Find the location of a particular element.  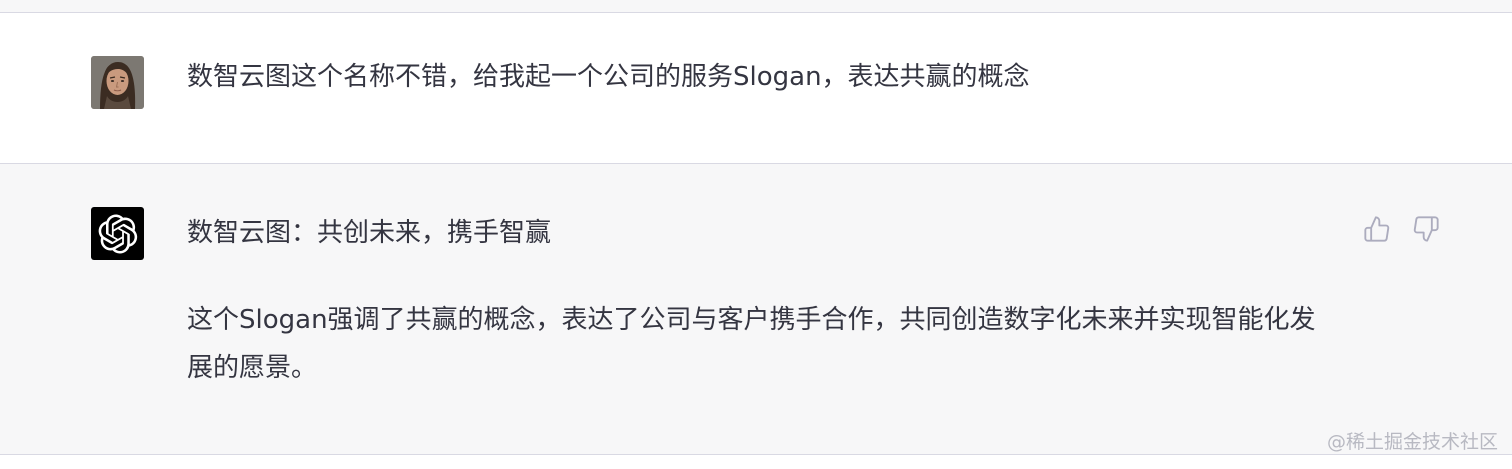

like-button is located at coordinates (1377, 229).